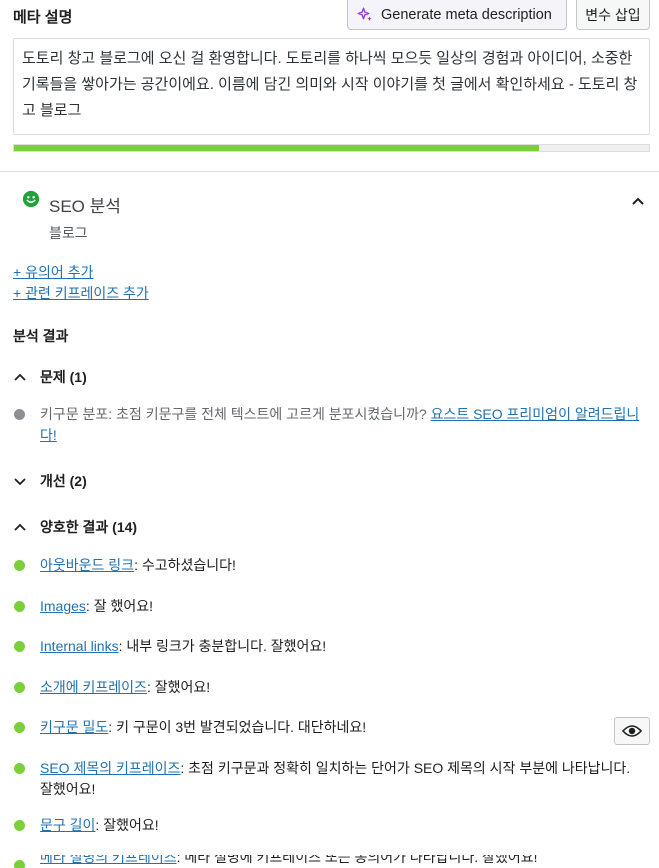 The height and width of the screenshot is (868, 659). What do you see at coordinates (108, 860) in the screenshot?
I see `assessment-link: 메타 설명의 키프레이즈` at bounding box center [108, 860].